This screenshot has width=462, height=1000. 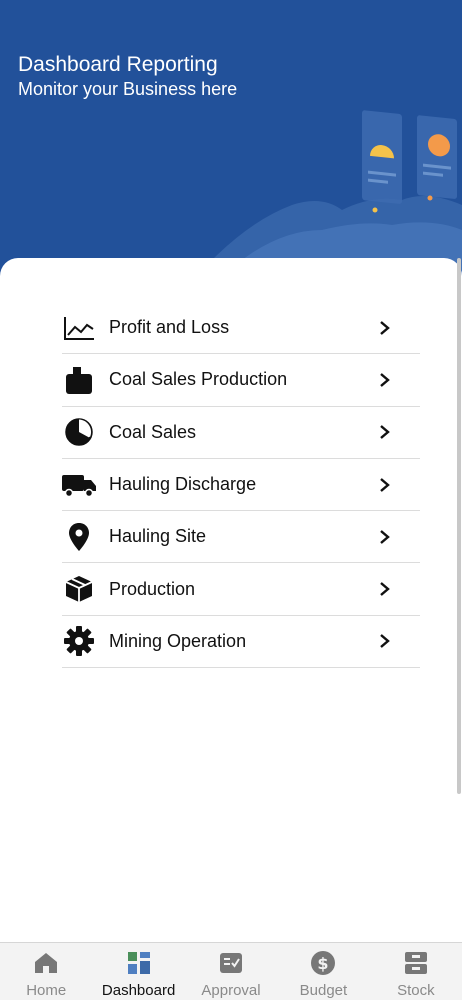 I want to click on tab-stock: Stock, so click(x=416, y=971).